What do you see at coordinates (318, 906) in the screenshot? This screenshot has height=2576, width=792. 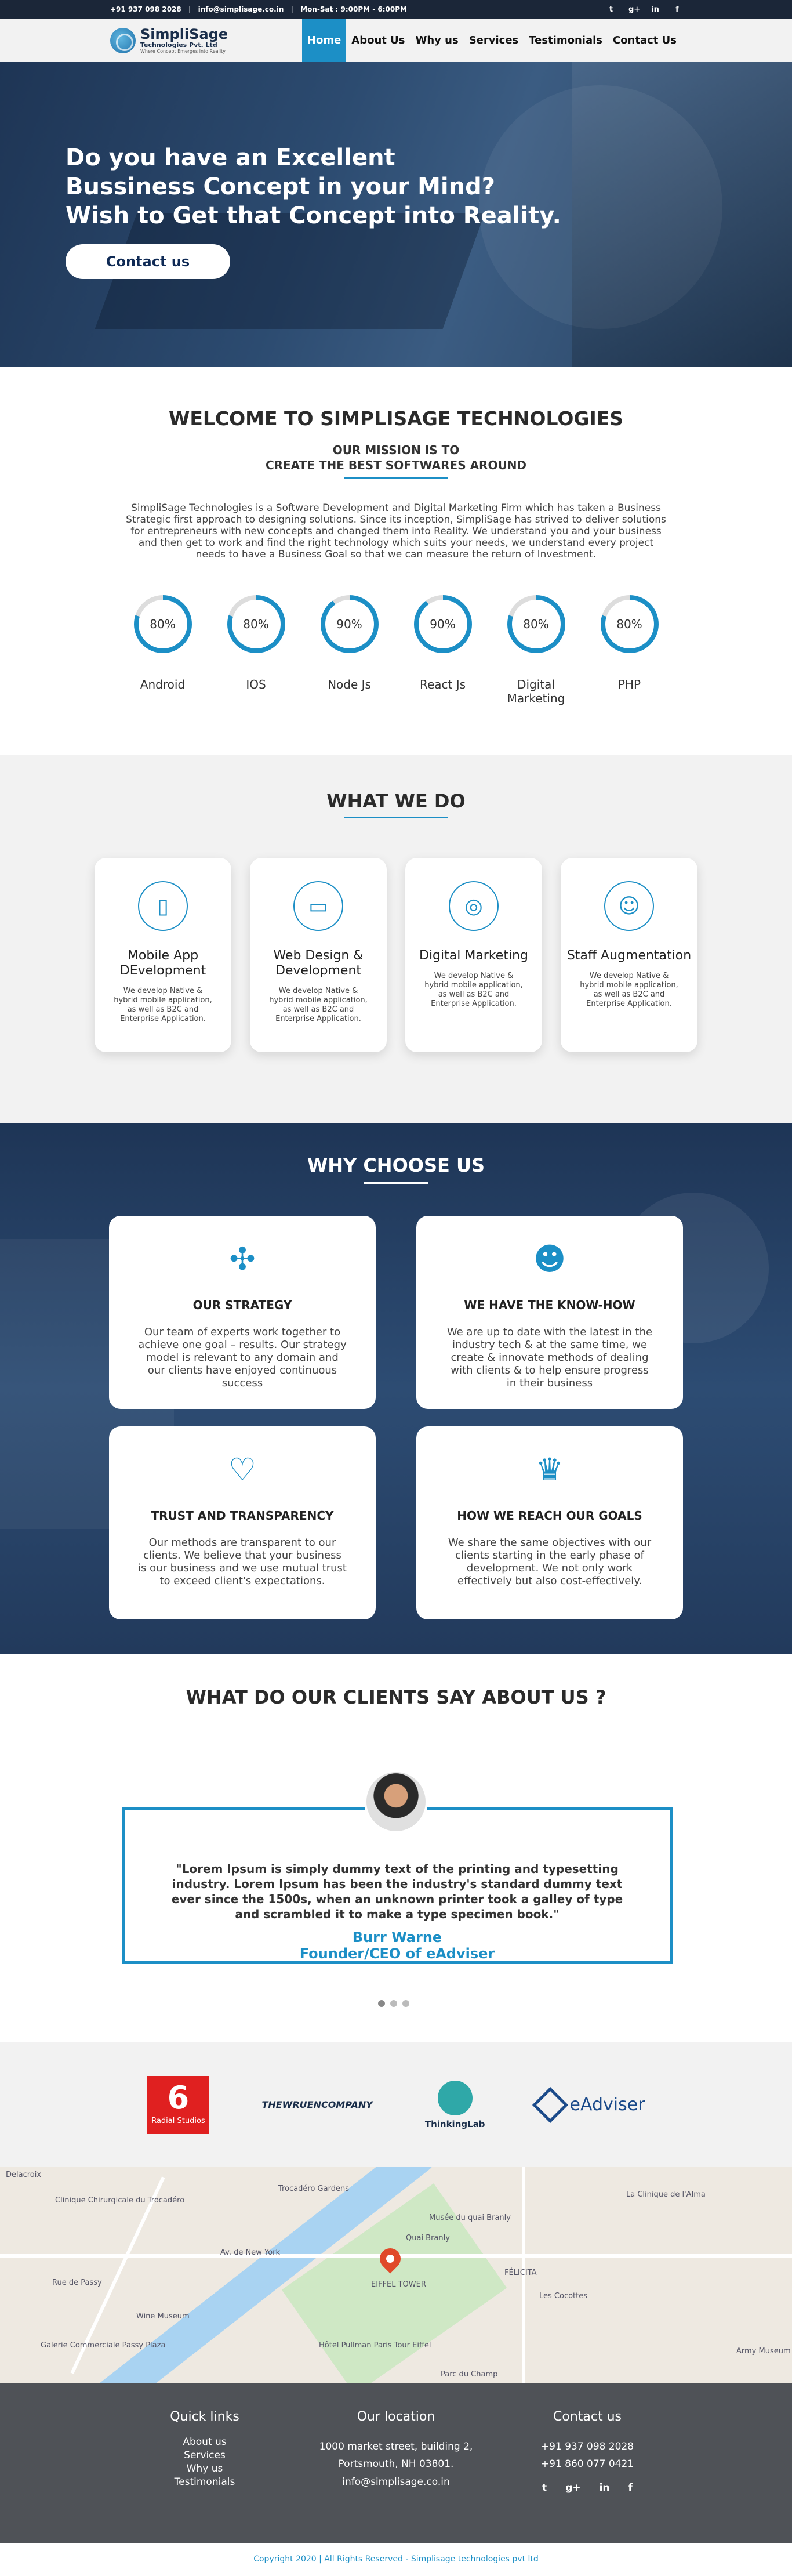 I see `monitor-icon: ▭` at bounding box center [318, 906].